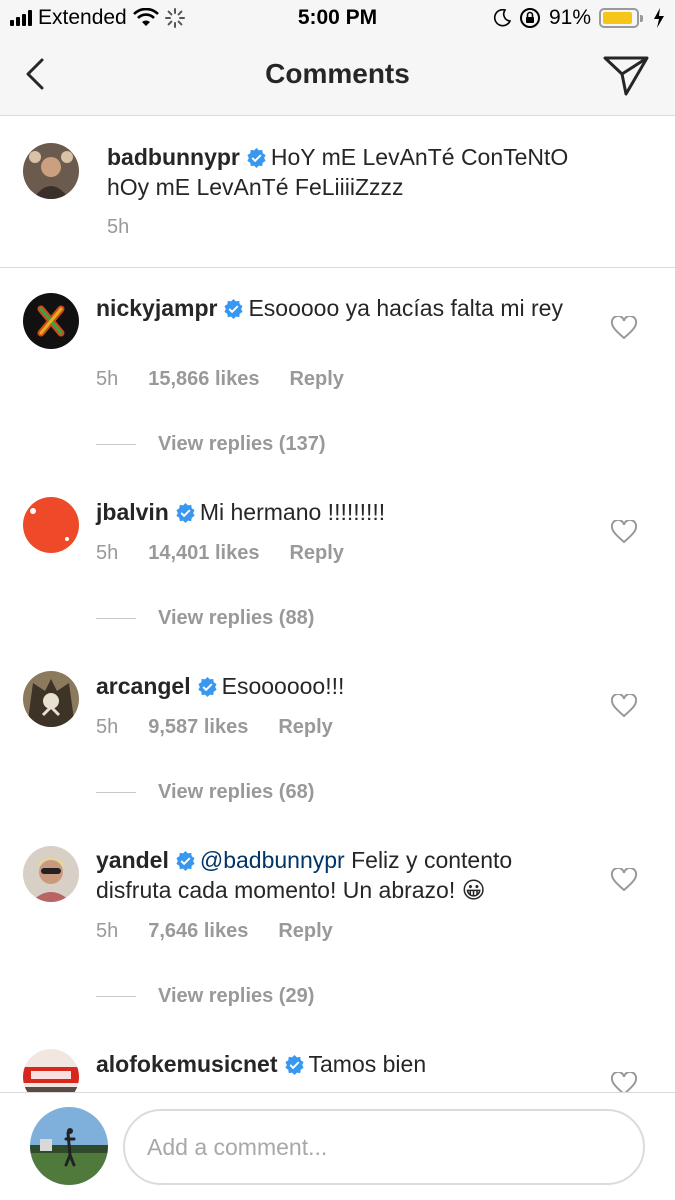 This screenshot has height=1200, width=675. I want to click on username: nickyjampr, so click(156, 308).